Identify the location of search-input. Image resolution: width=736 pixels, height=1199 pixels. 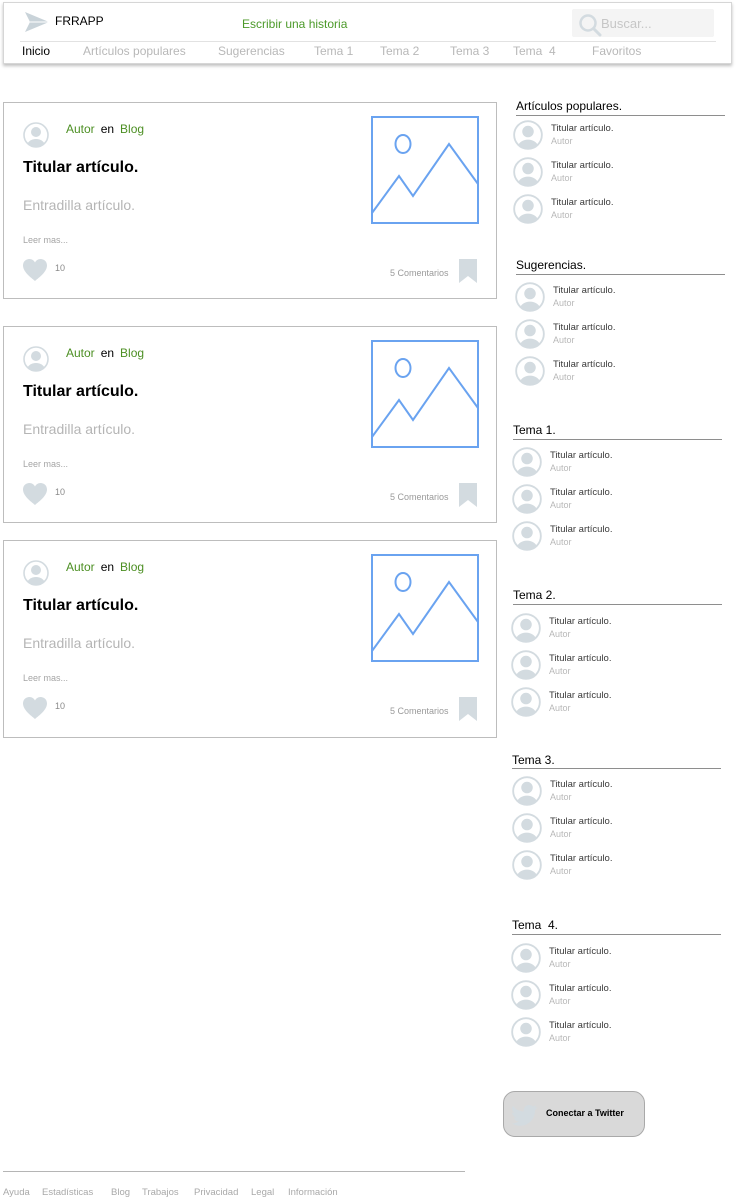
(655, 23).